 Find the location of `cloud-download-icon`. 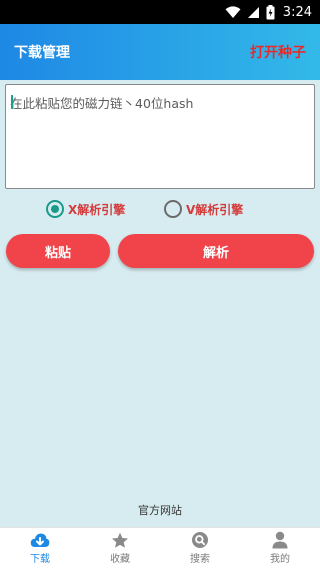

cloud-download-icon is located at coordinates (40, 540).